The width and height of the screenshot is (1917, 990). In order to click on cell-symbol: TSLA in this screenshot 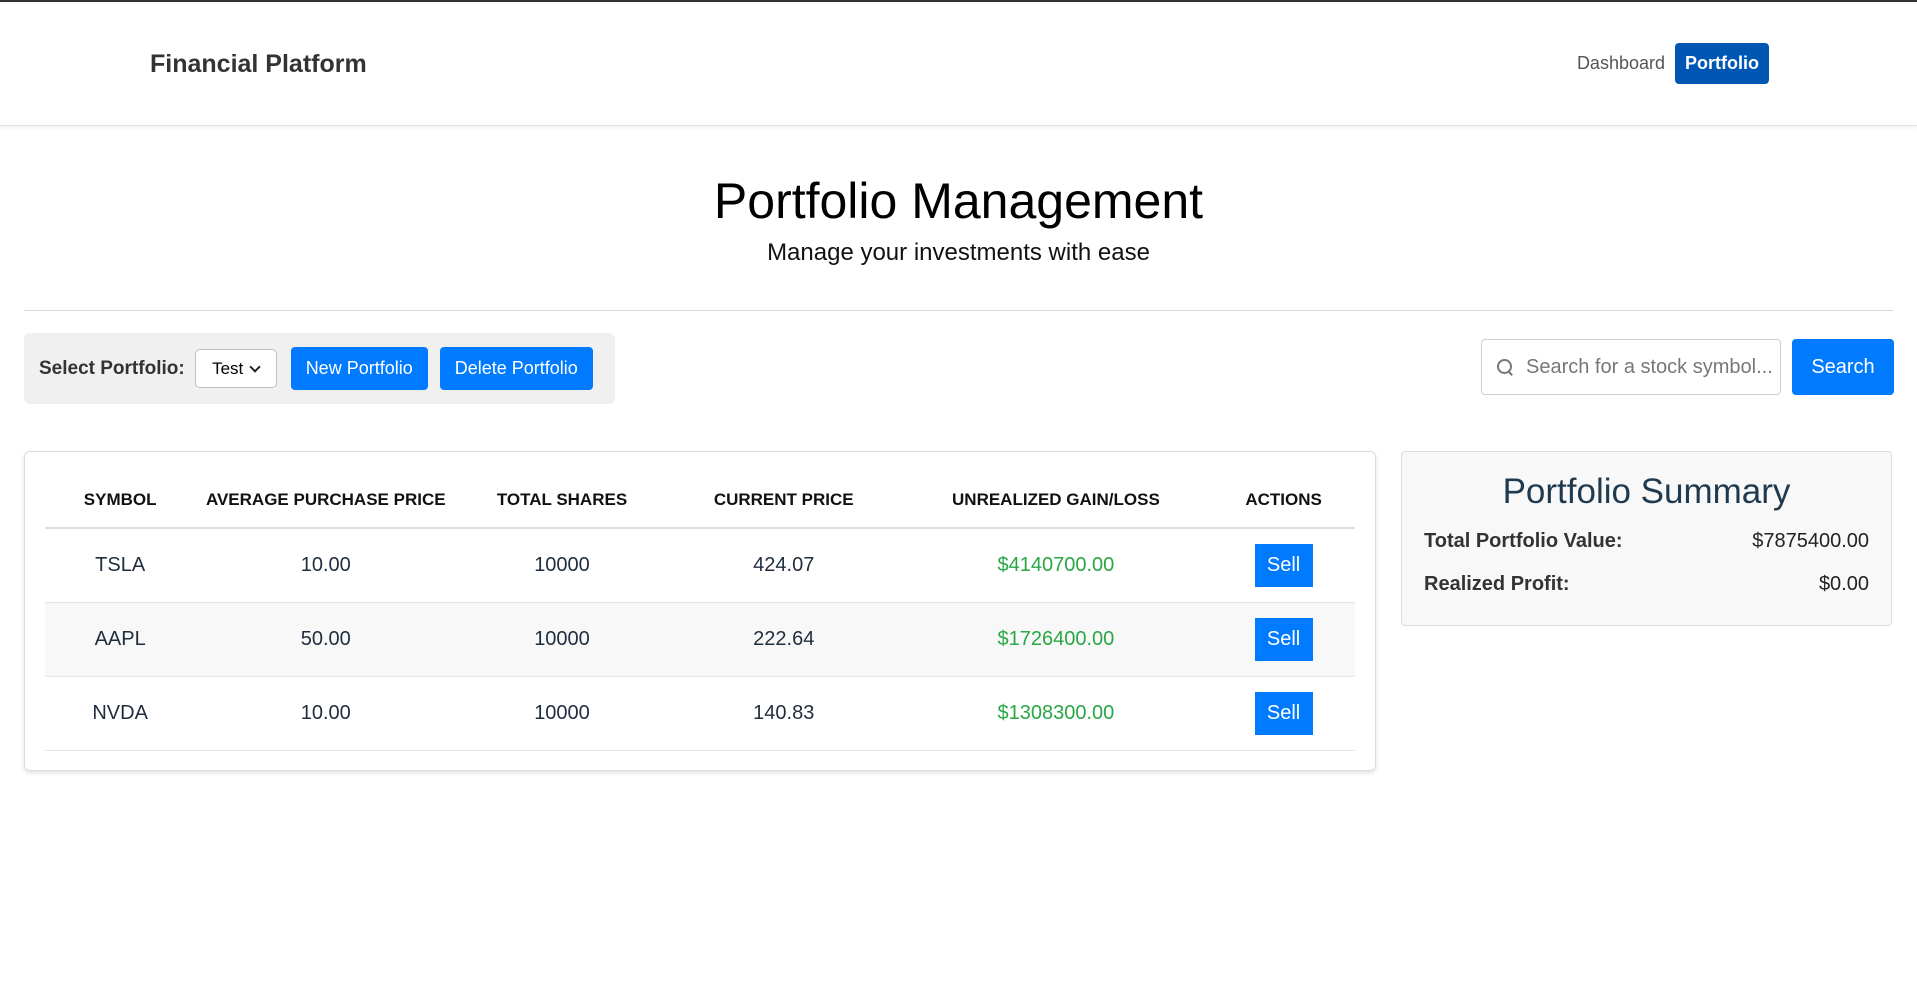, I will do `click(120, 565)`.